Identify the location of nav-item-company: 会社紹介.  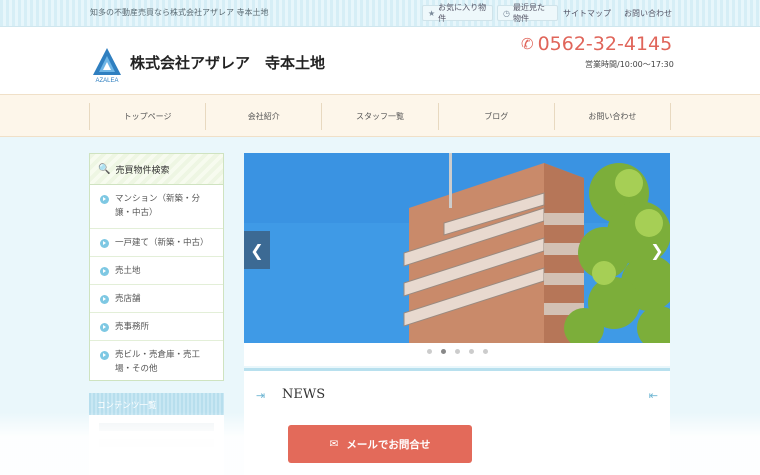
(263, 116).